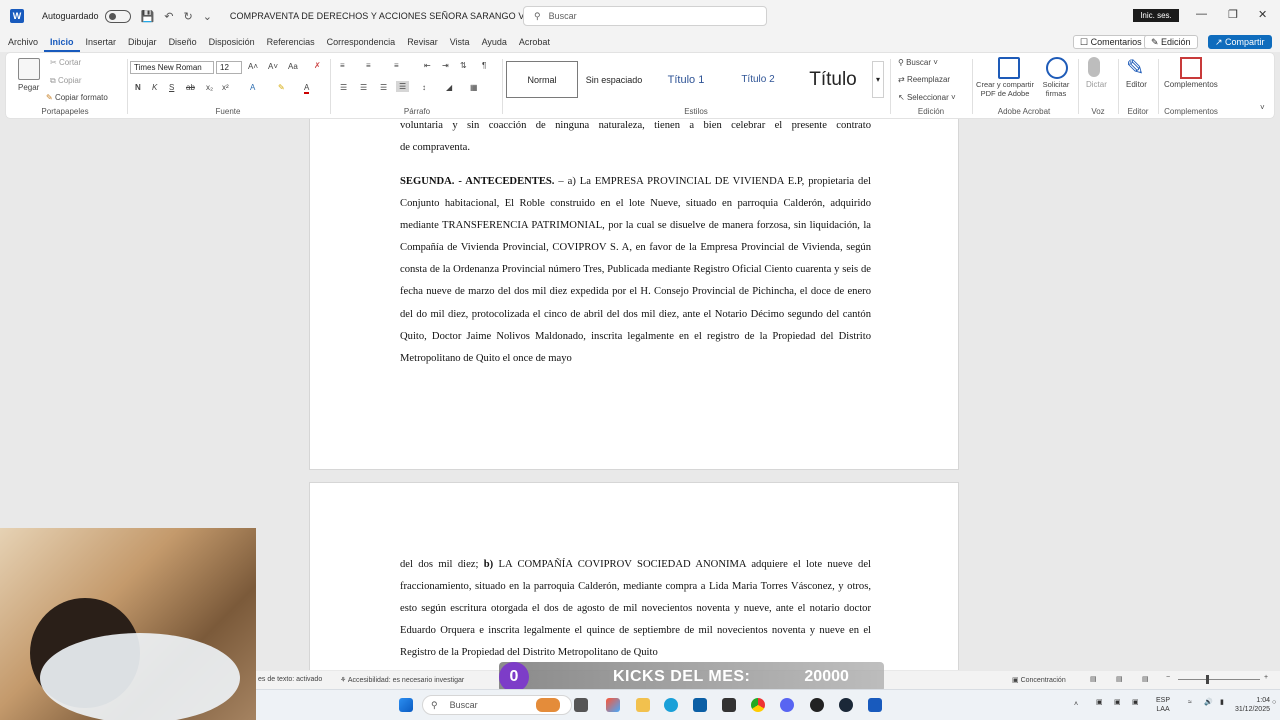 The image size is (1280, 720). I want to click on autosave-toggle, so click(117, 16).